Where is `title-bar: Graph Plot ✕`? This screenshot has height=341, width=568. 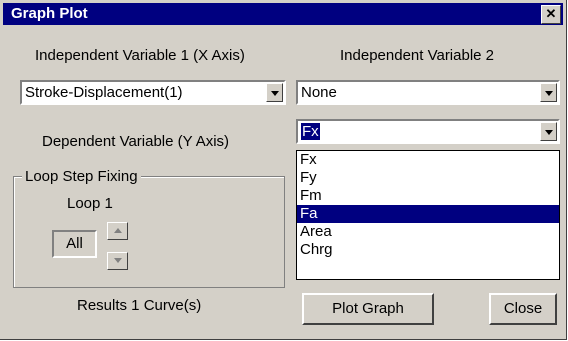 title-bar: Graph Plot ✕ is located at coordinates (283, 14).